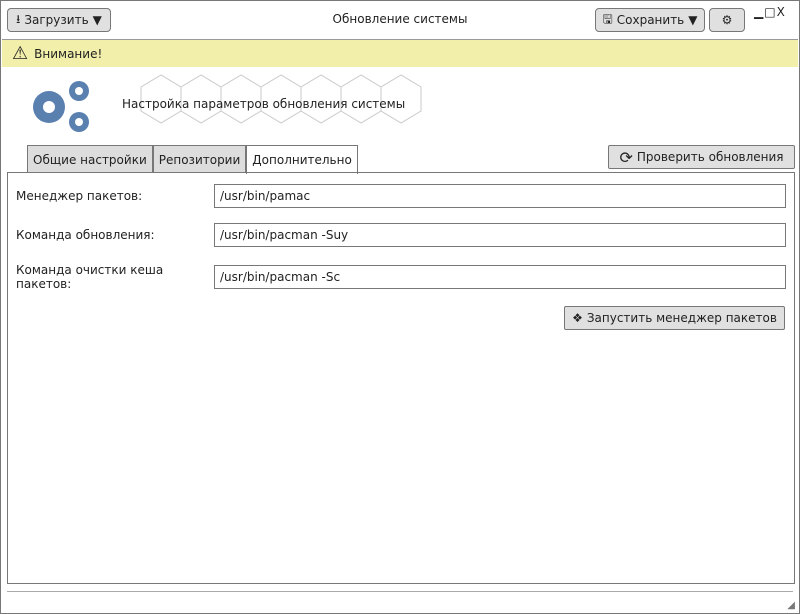 The height and width of the screenshot is (614, 800). Describe the element at coordinates (79, 196) in the screenshot. I see `field-label: Менеджер пакетов:` at that location.